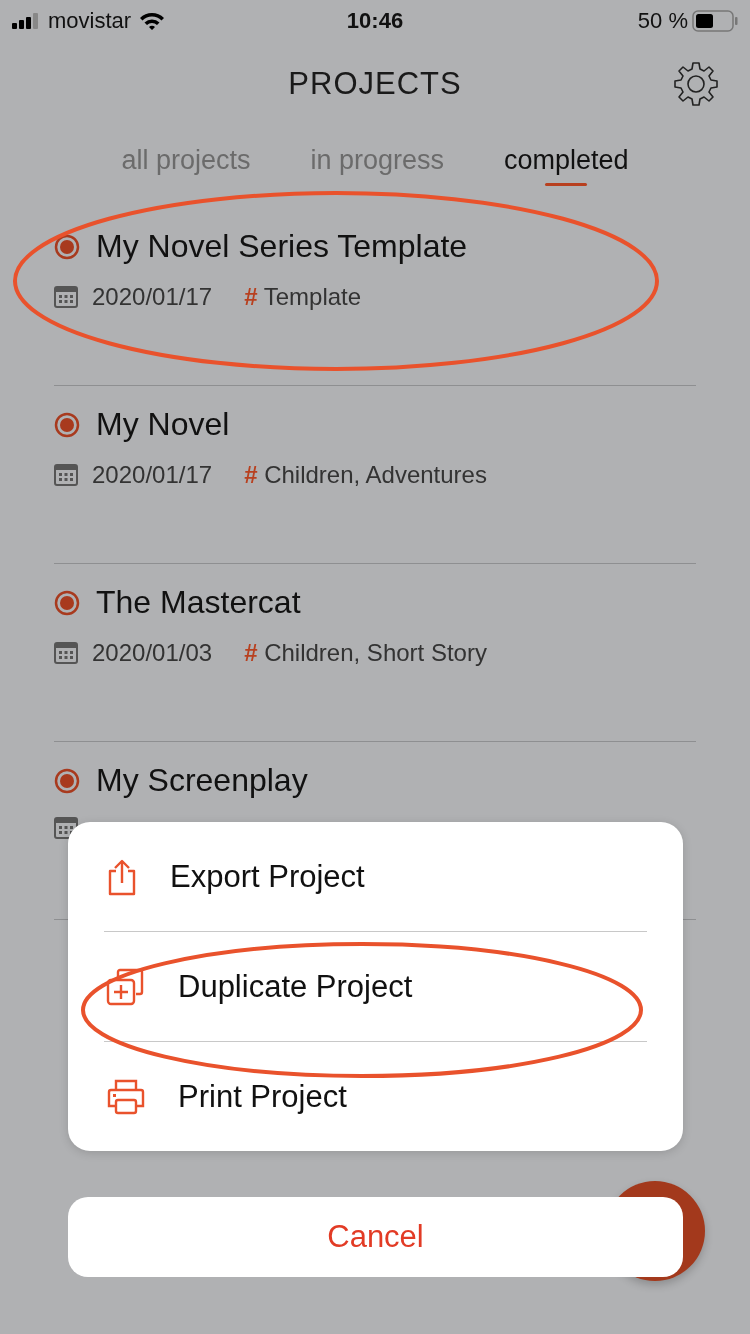 The width and height of the screenshot is (750, 1334). What do you see at coordinates (26, 21) in the screenshot?
I see `signal-icon` at bounding box center [26, 21].